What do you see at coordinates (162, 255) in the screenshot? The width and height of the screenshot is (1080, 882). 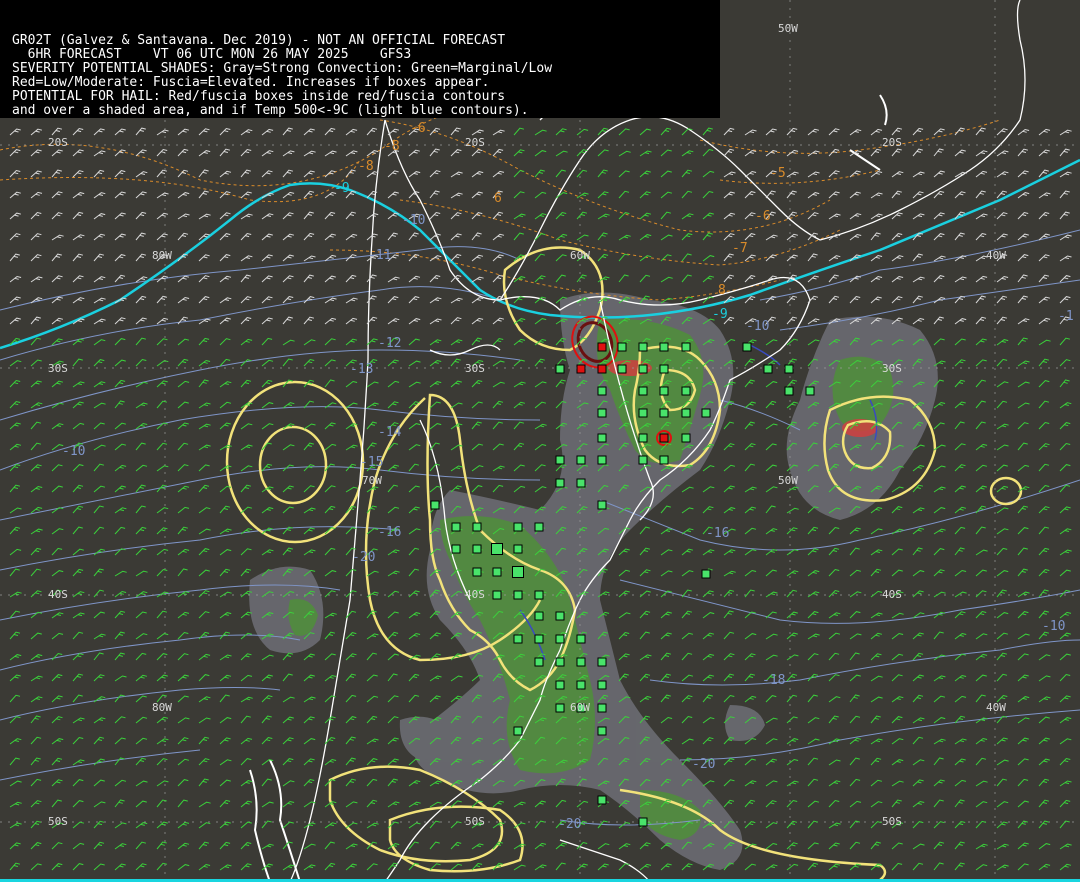 I see `label-80w-upper: 80W` at bounding box center [162, 255].